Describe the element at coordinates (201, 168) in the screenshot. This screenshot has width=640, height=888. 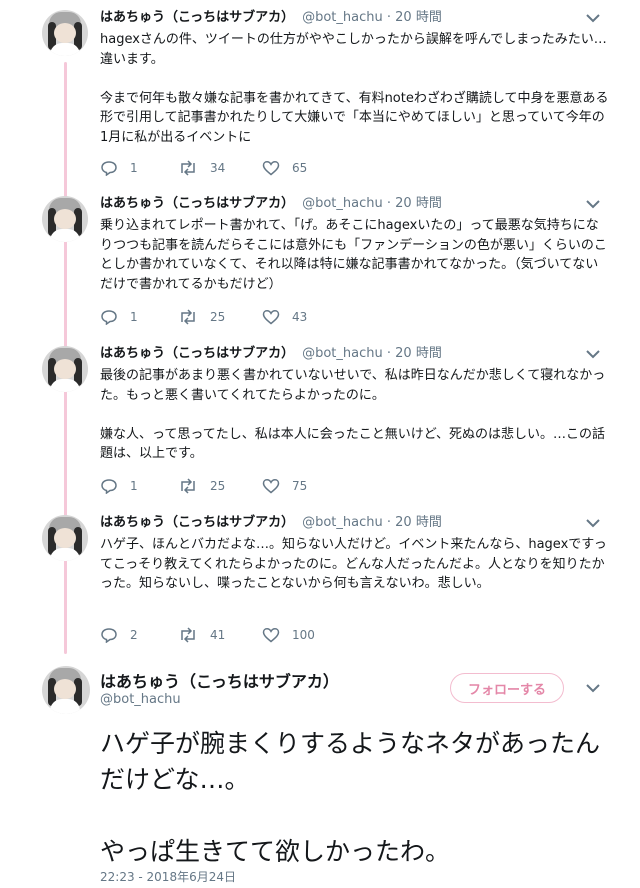
I see `retweet-button: 34` at that location.